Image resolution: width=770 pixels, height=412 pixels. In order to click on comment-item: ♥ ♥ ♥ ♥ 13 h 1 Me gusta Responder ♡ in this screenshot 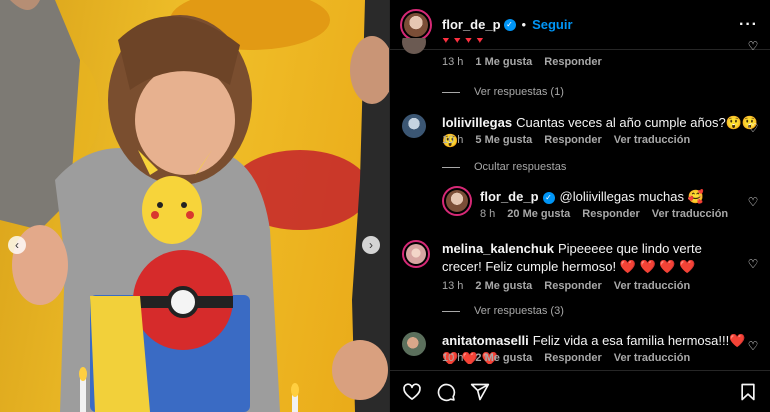, I will do `click(580, 58)`.